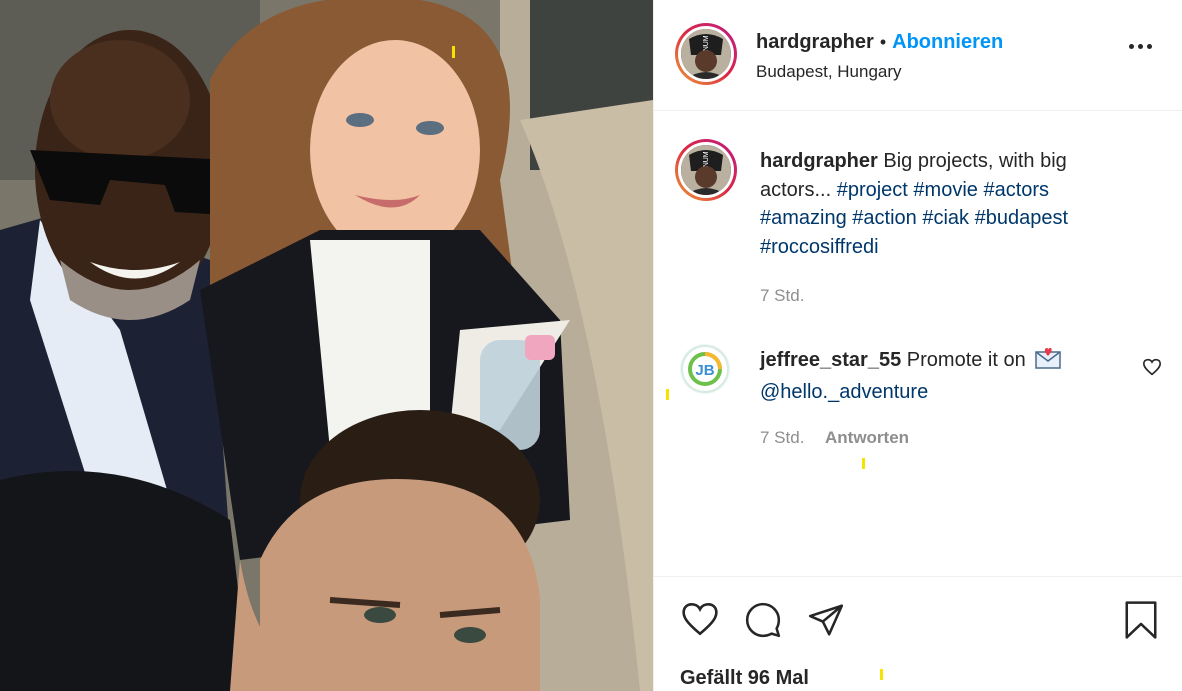  I want to click on share-icon, so click(826, 622).